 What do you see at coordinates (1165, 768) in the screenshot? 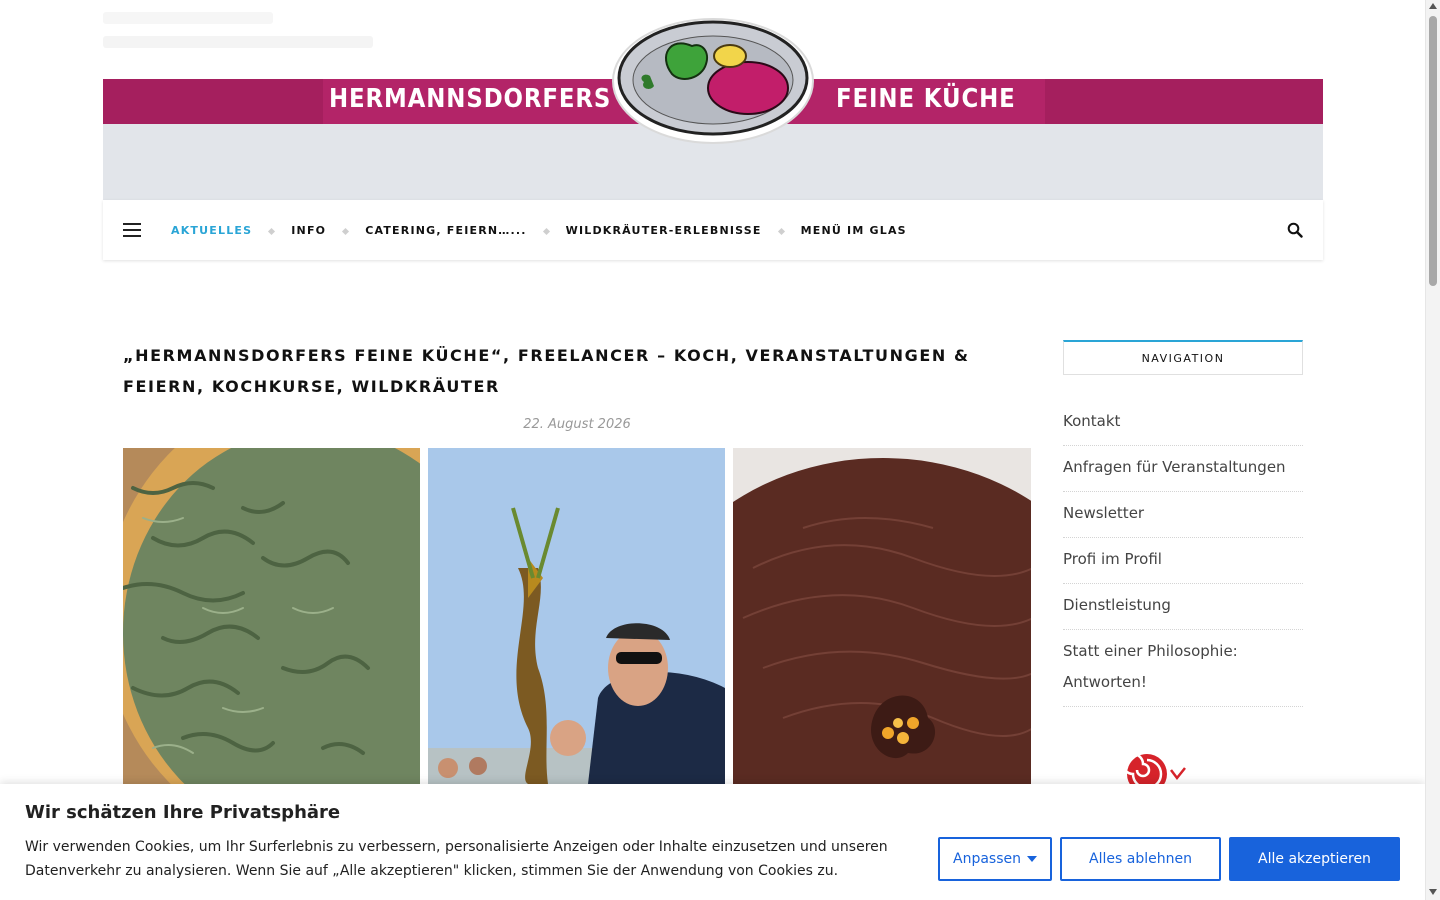
I see `slow-food-snail-icon` at bounding box center [1165, 768].